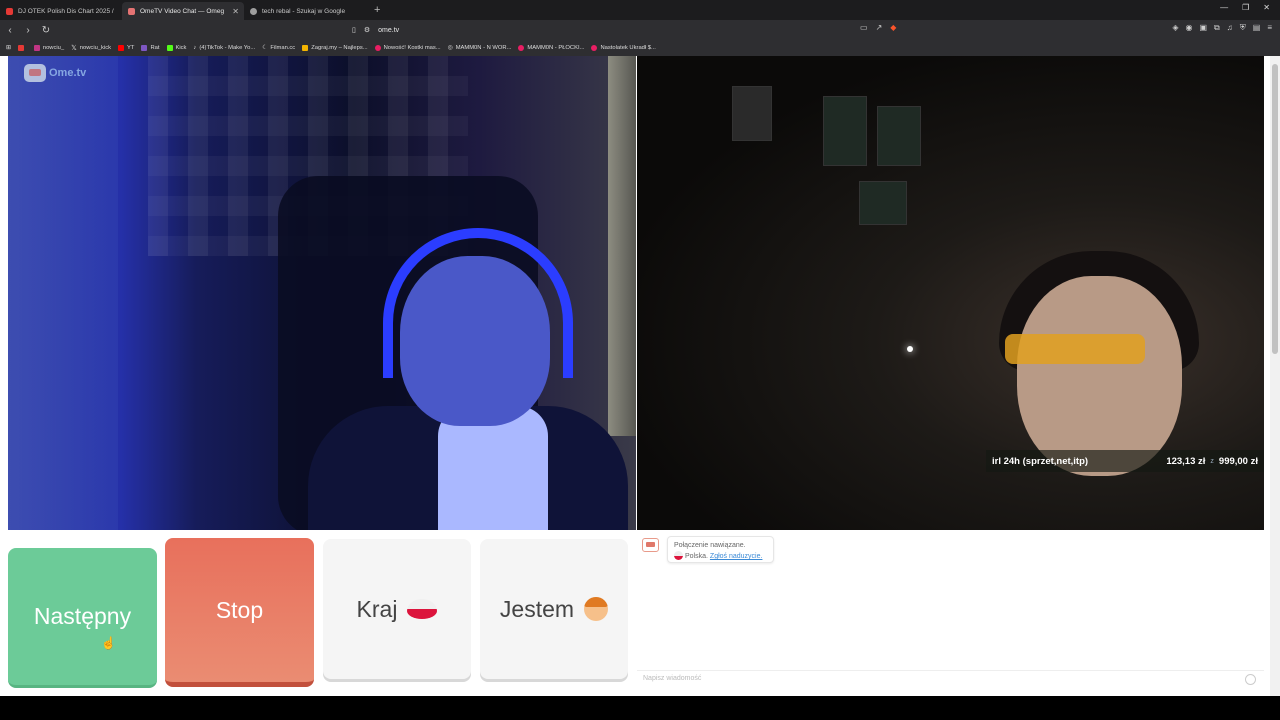 This screenshot has height=720, width=1280. What do you see at coordinates (36, 48) in the screenshot?
I see `instagram-icon` at bounding box center [36, 48].